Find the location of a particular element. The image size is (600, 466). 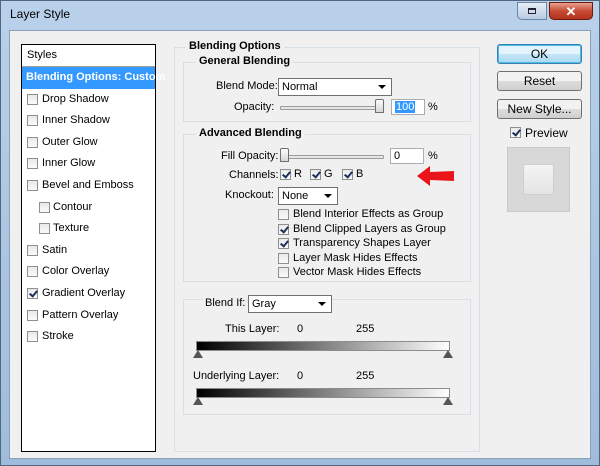

style-item-label: Drop Shadow is located at coordinates (75, 98).